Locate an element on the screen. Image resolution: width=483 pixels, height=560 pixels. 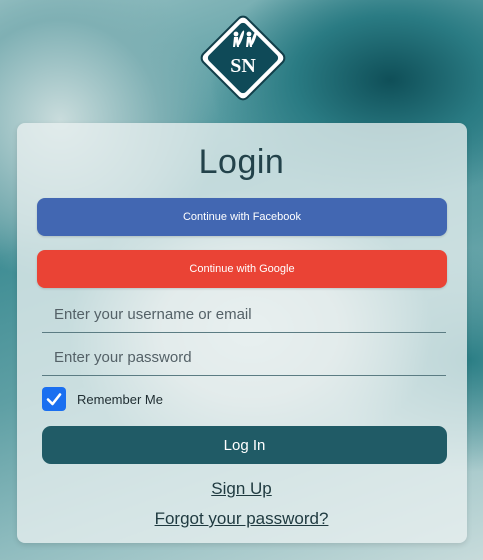
google-login-label: Continue with Google is located at coordinates (242, 269).